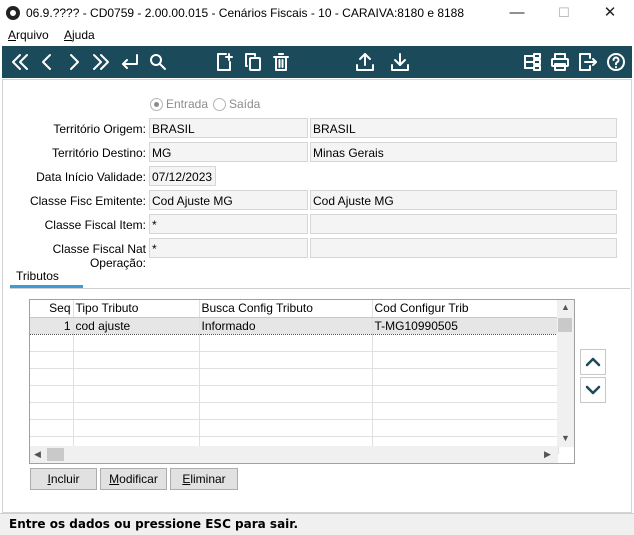  Describe the element at coordinates (47, 62) in the screenshot. I see `previous-record-button` at that location.